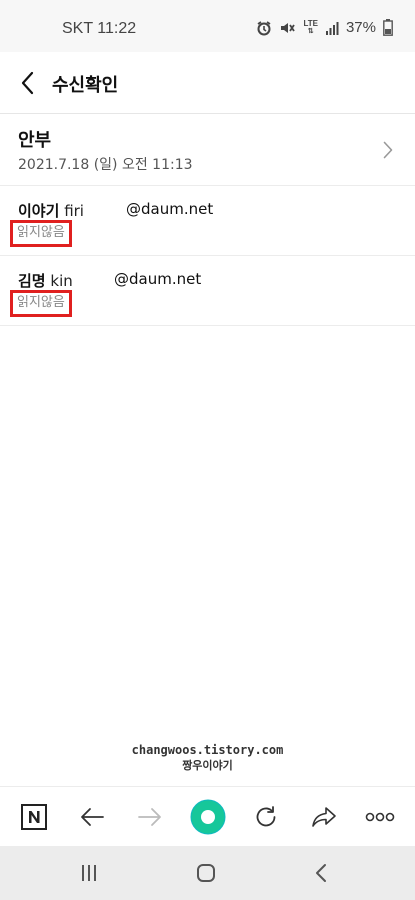 The image size is (415, 900). I want to click on back-icon, so click(321, 873).